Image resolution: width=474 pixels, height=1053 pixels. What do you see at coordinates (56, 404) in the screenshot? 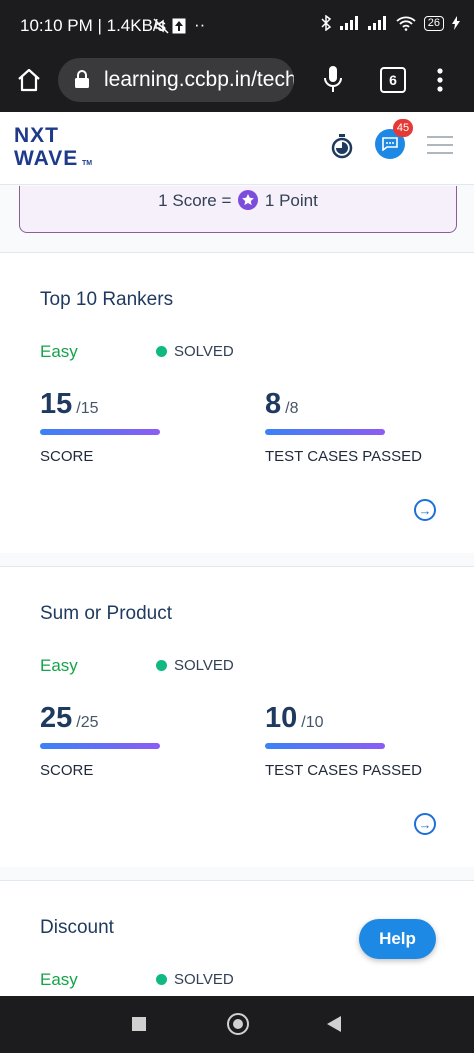
I see `score-number: 15` at bounding box center [56, 404].